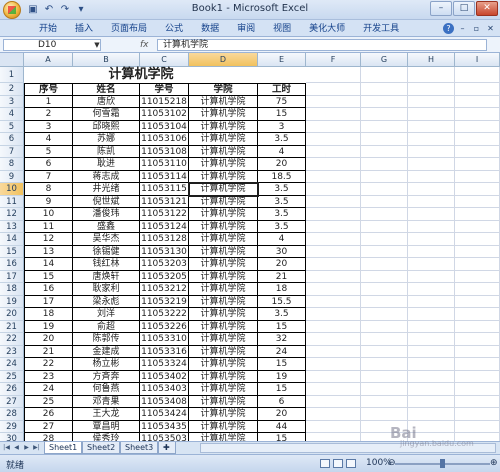 Image resolution: width=500 pixels, height=472 pixels. I want to click on table-cell: 7, so click(48, 176).